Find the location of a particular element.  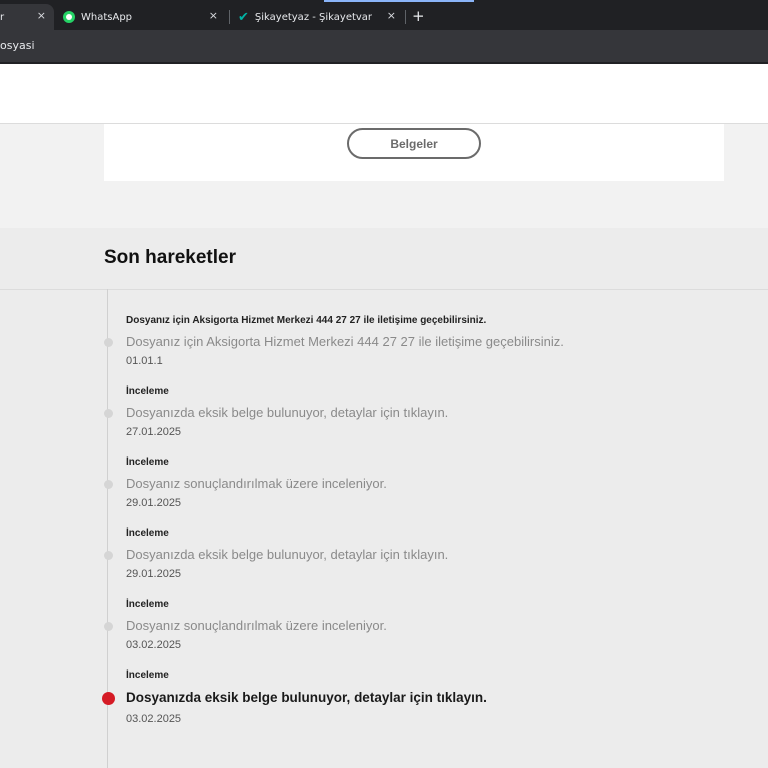

new-tab-button: + is located at coordinates (418, 16).